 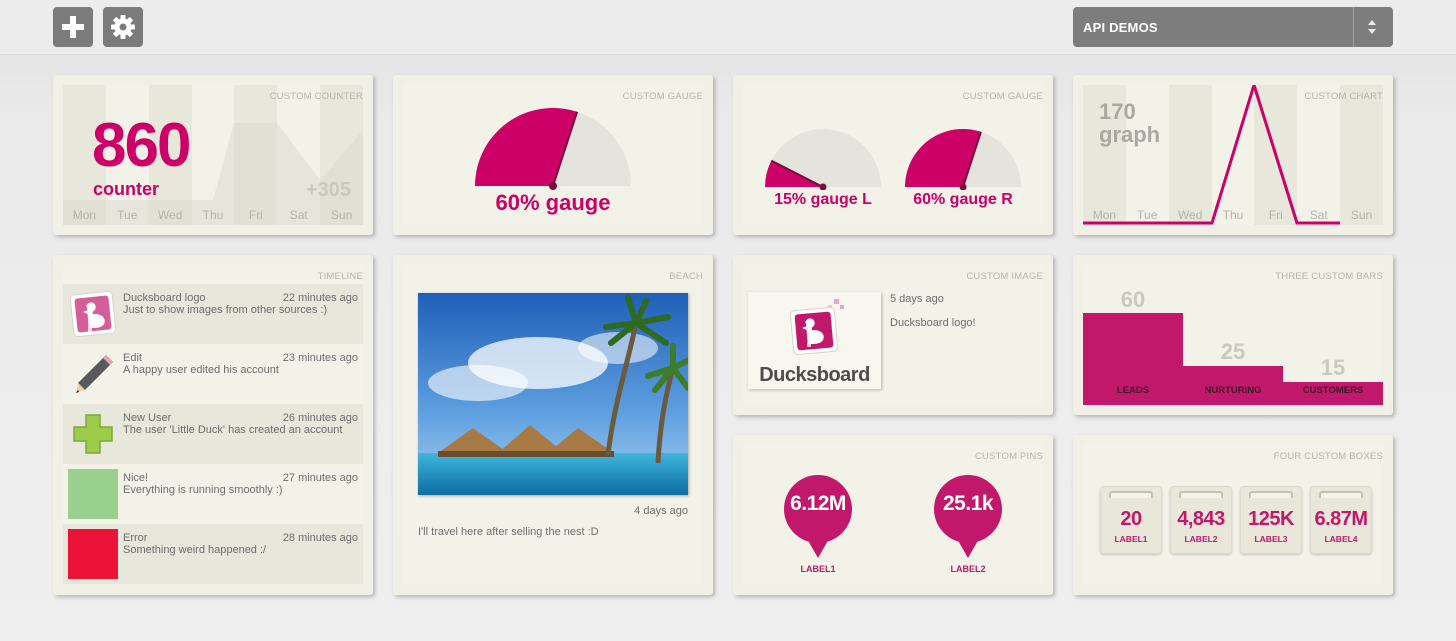 What do you see at coordinates (553, 394) in the screenshot?
I see `beach-photo` at bounding box center [553, 394].